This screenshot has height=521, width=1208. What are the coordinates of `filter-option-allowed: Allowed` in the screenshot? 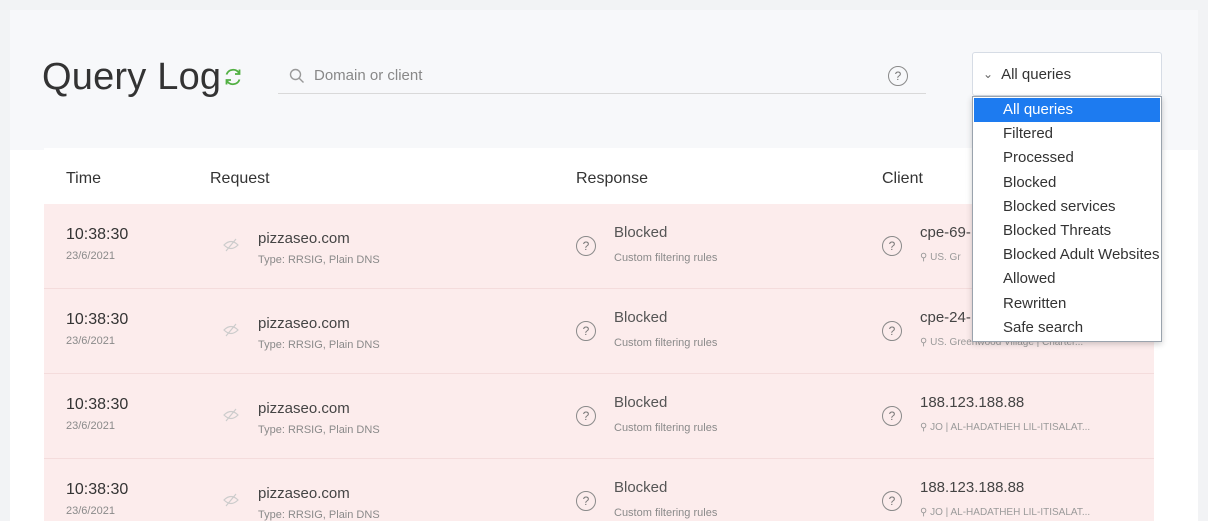 It's located at (1067, 279).